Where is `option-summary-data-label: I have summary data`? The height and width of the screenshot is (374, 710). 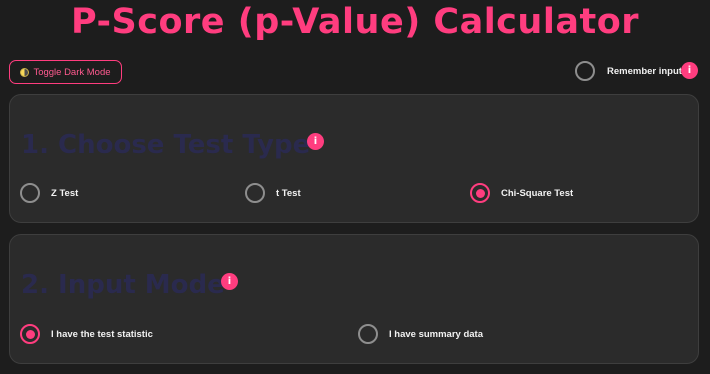 option-summary-data-label: I have summary data is located at coordinates (436, 334).